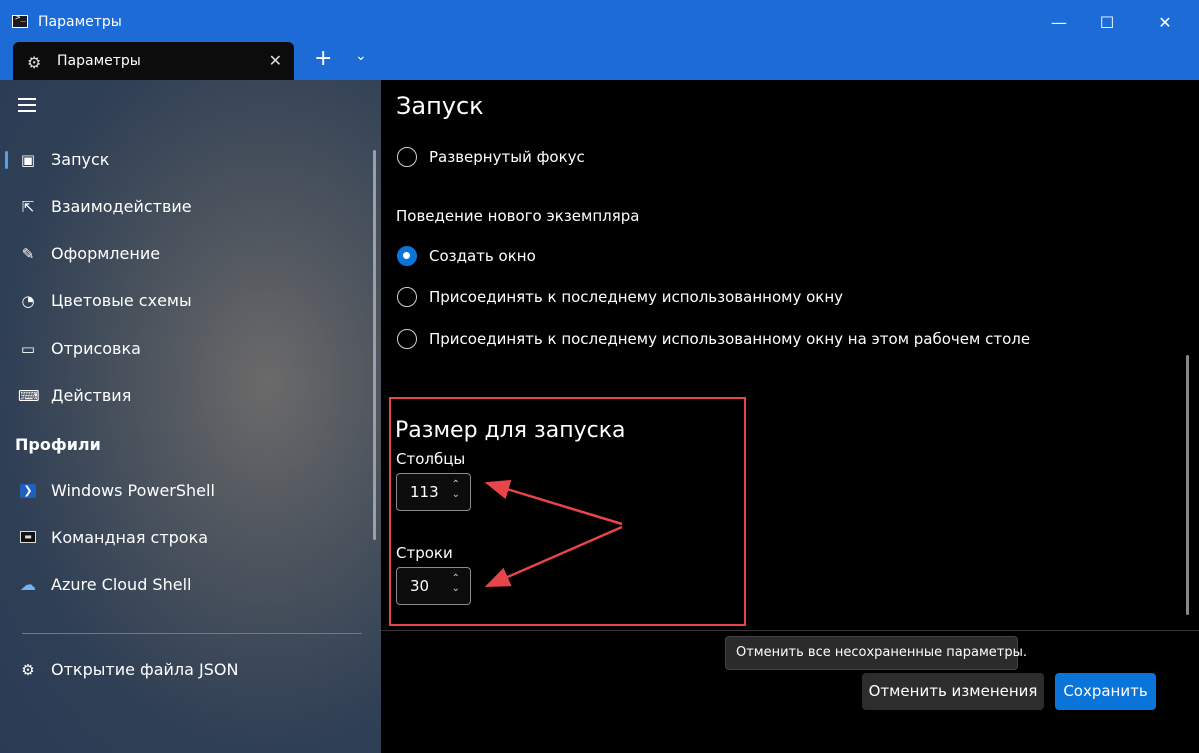 The width and height of the screenshot is (1199, 753). I want to click on new-instance-label: Поведение нового экземпляра, so click(518, 216).